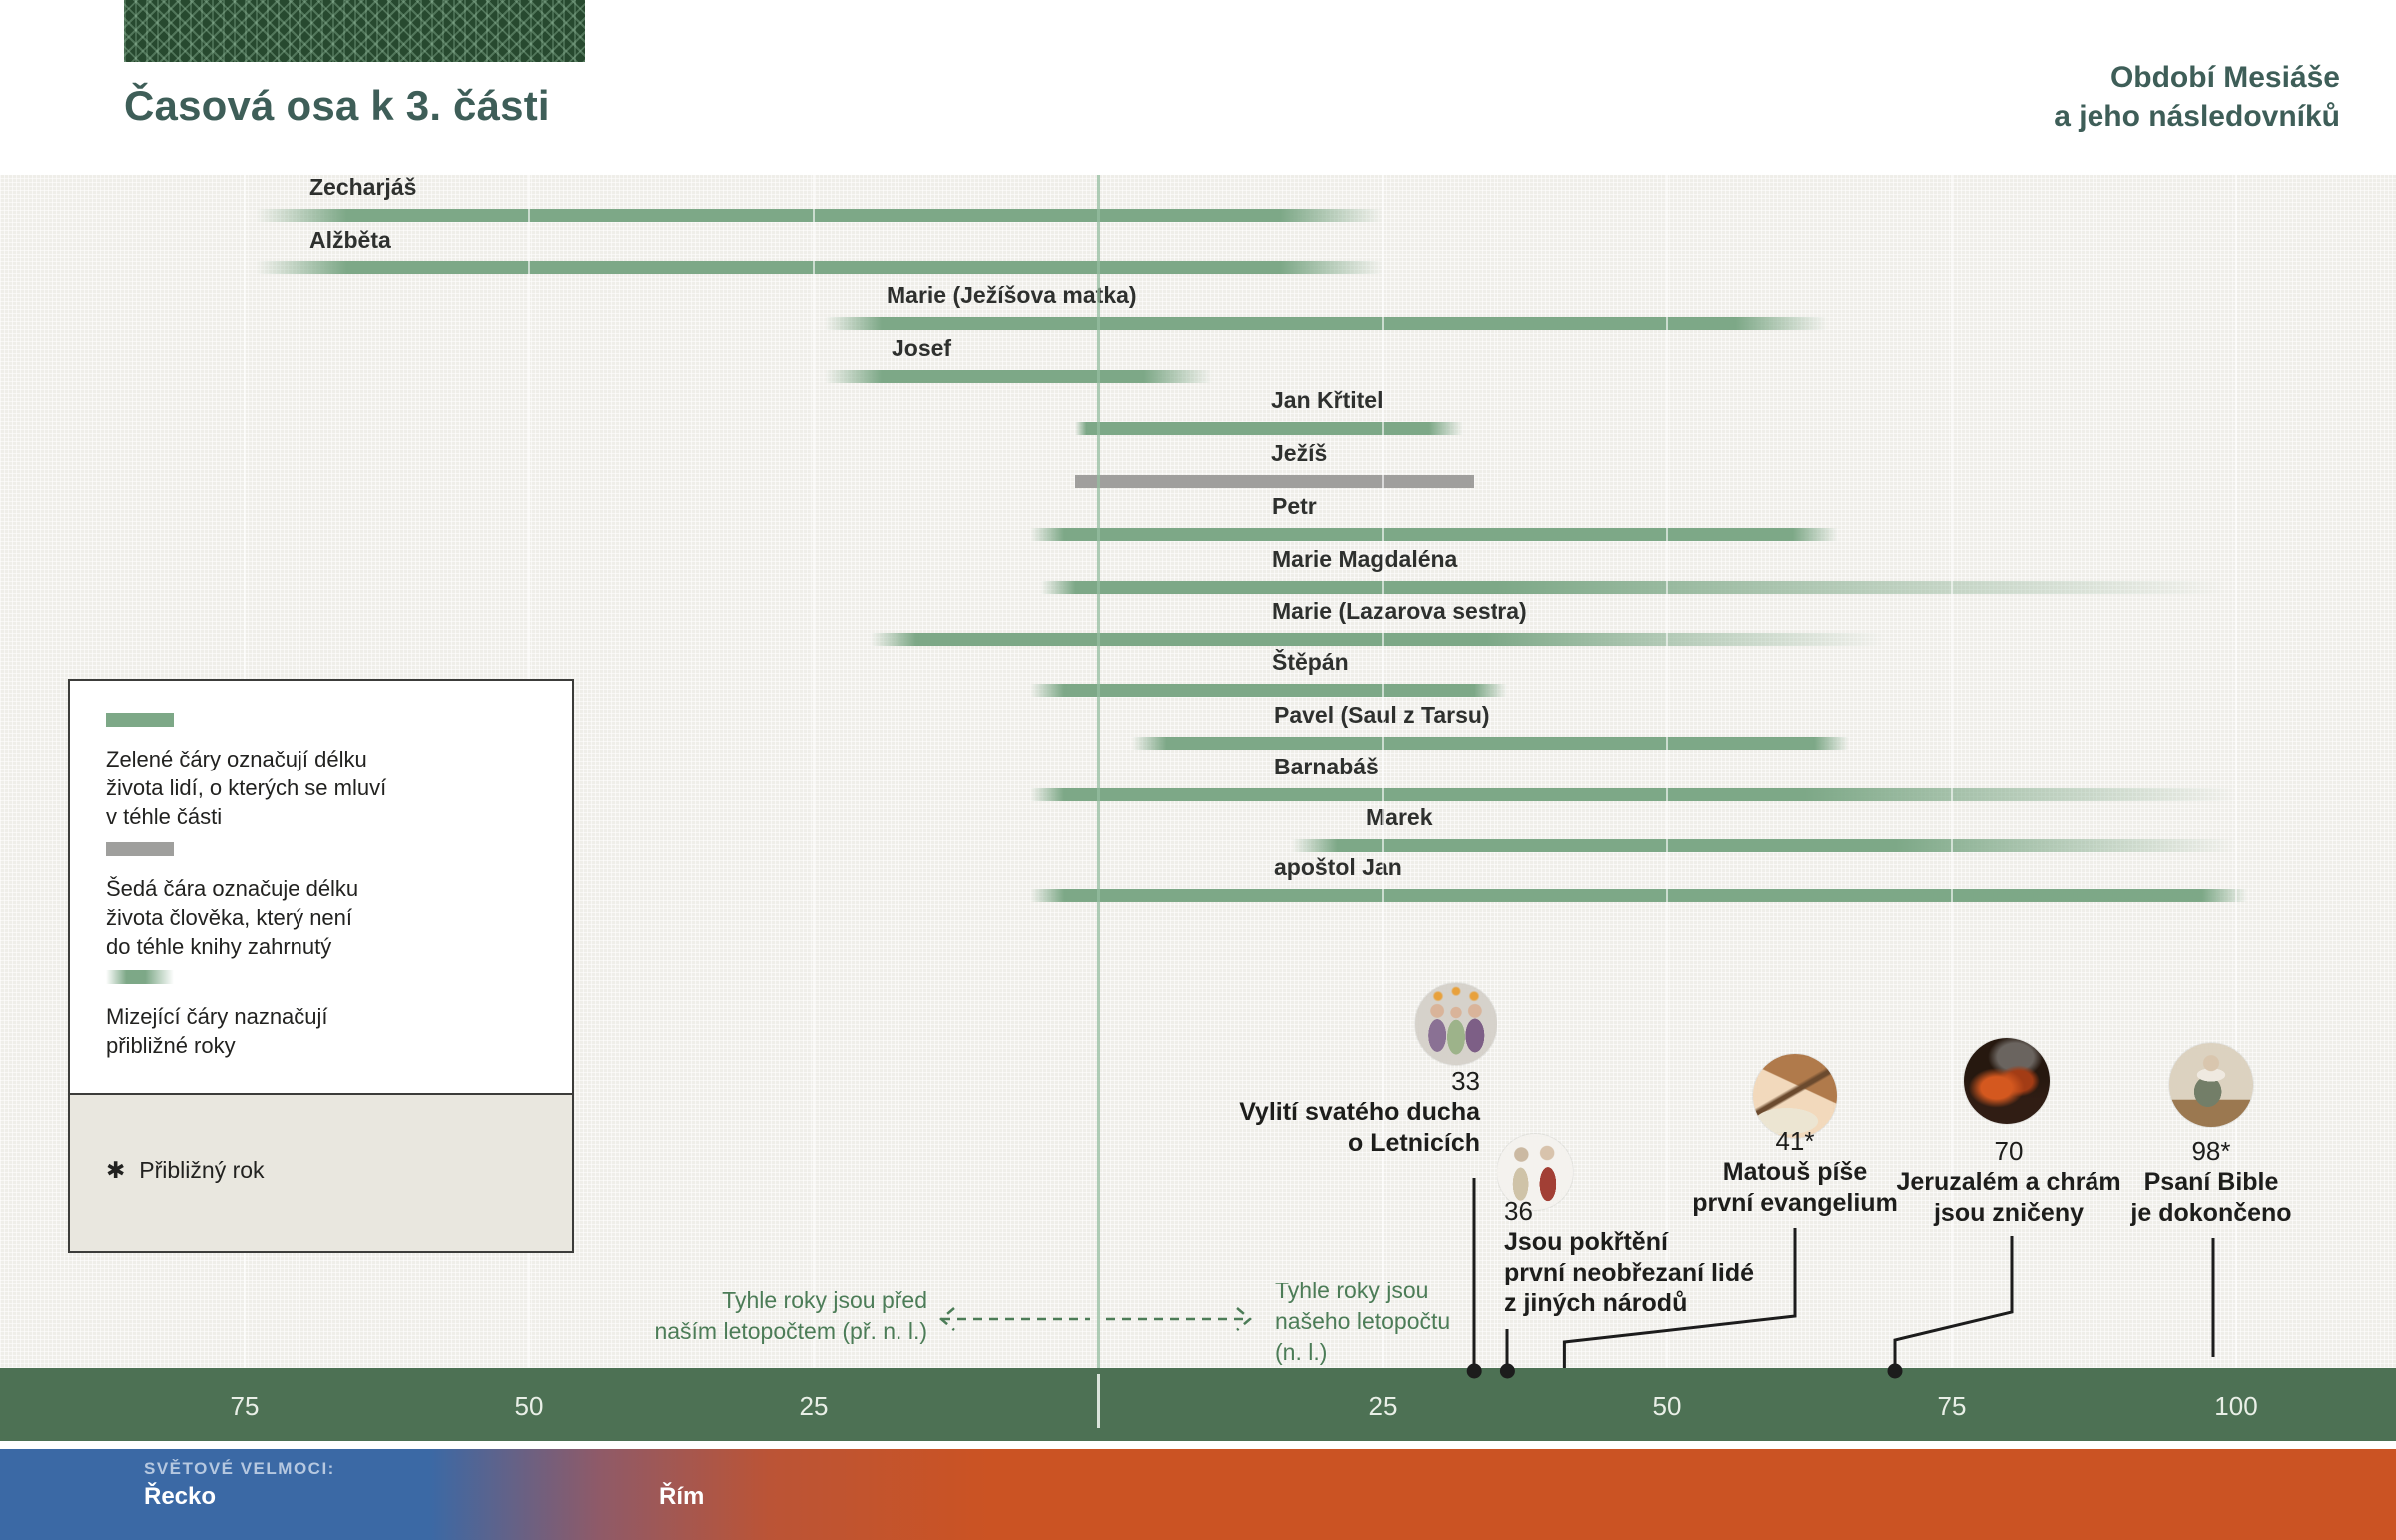 This screenshot has height=1540, width=2396. Describe the element at coordinates (1198, 1404) in the screenshot. I see `year-axis-bar: 75 50 25 25 50 75 100` at that location.